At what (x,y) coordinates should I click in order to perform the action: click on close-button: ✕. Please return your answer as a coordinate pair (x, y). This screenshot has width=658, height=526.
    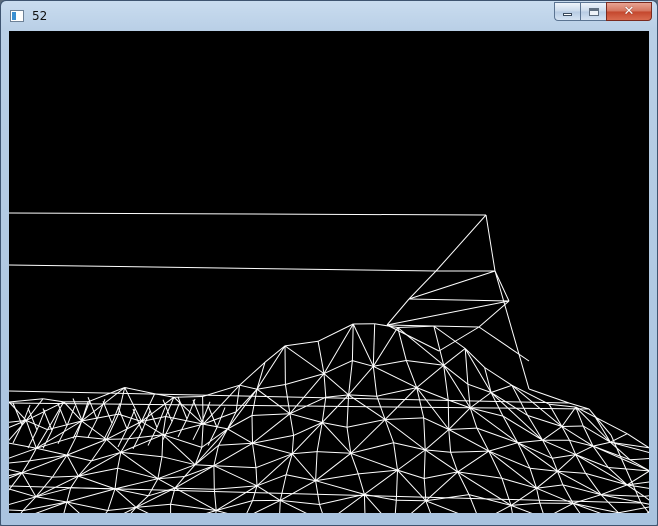
    Looking at the image, I should click on (629, 11).